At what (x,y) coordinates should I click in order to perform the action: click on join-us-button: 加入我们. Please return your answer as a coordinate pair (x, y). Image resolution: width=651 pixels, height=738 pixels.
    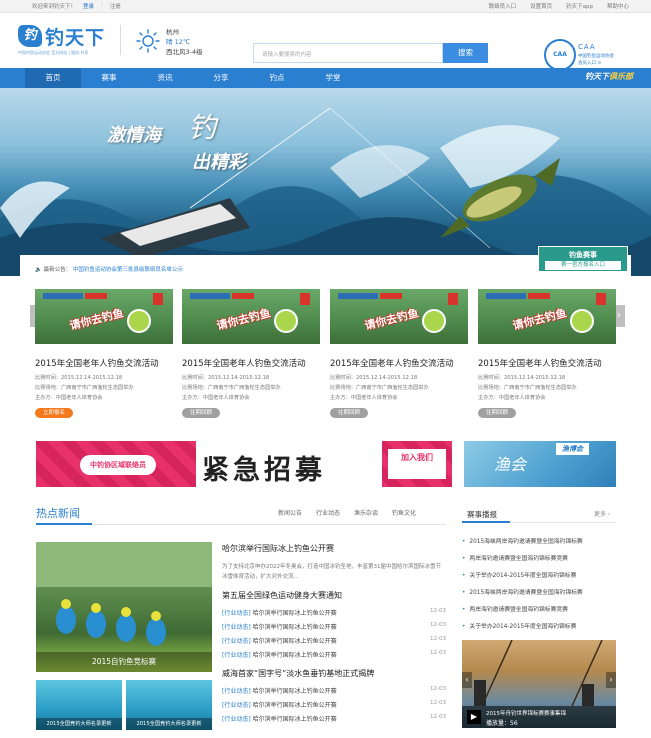
    Looking at the image, I should click on (417, 464).